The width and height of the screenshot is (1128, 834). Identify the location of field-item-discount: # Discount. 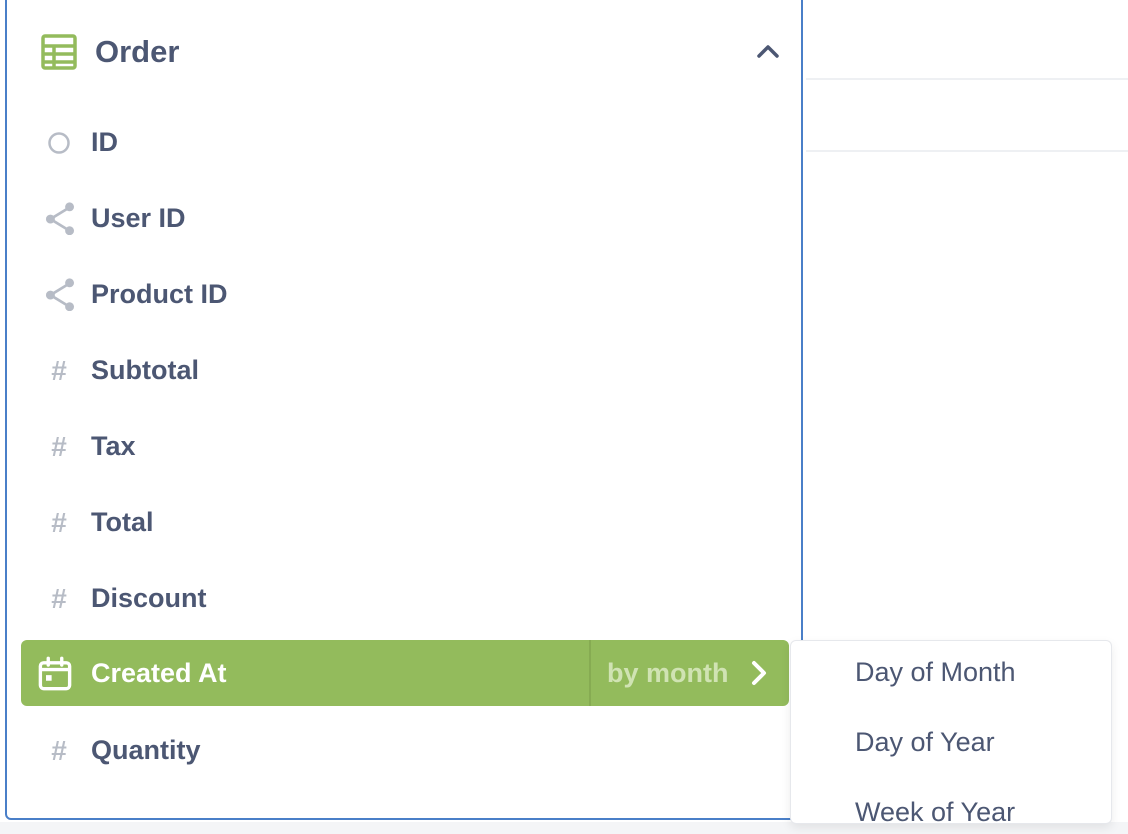
(405, 598).